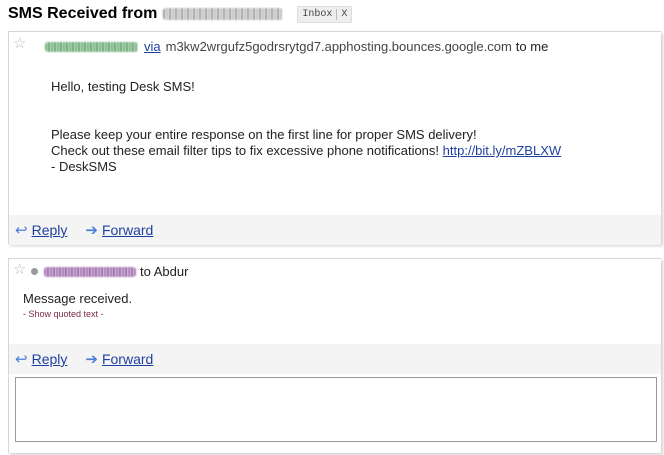 Image resolution: width=664 pixels, height=455 pixels. Describe the element at coordinates (317, 14) in the screenshot. I see `inbox-label-text: Inbox` at that location.